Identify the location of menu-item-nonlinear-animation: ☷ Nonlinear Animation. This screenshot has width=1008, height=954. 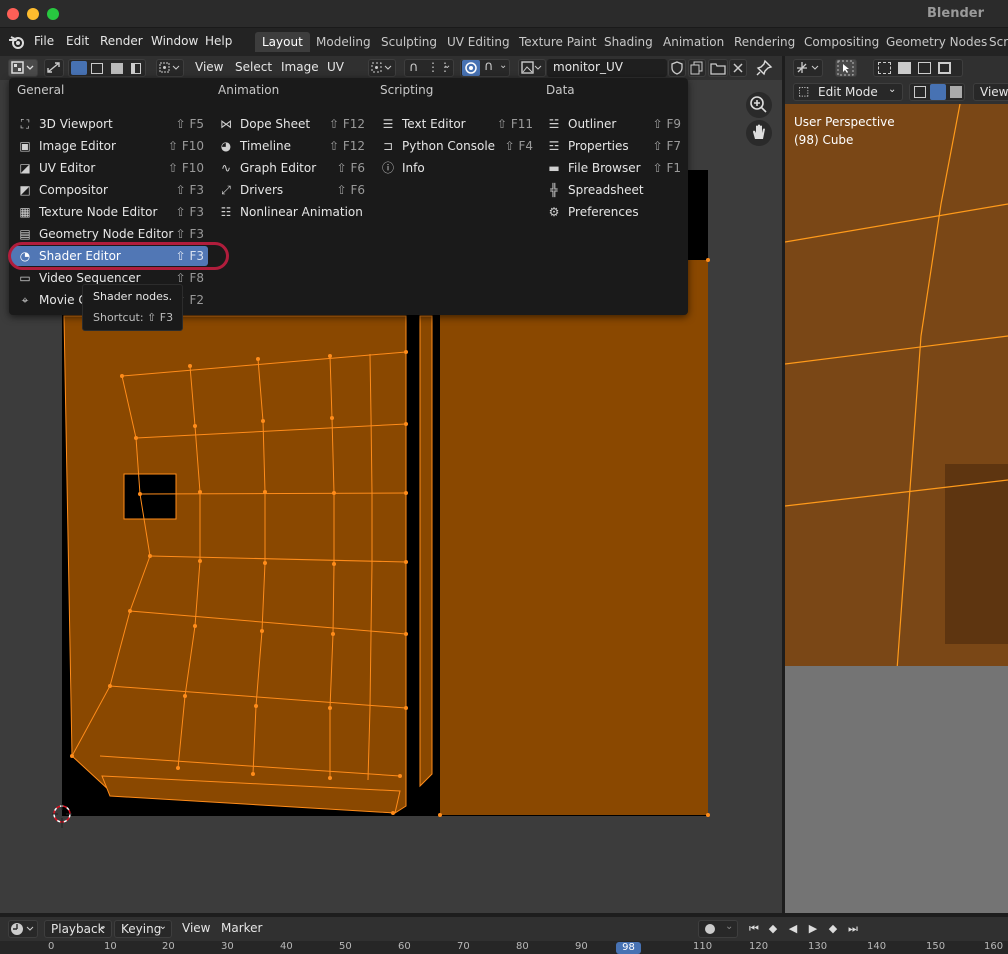
(294, 212).